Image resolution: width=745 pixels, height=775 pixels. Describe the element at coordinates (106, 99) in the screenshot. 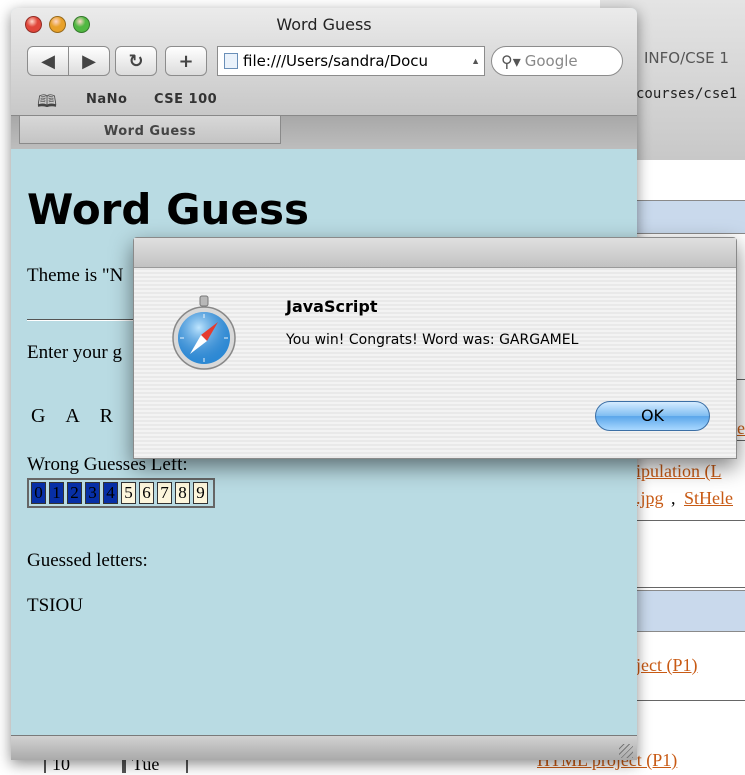

I see `bookmark-nano: NaNo` at that location.